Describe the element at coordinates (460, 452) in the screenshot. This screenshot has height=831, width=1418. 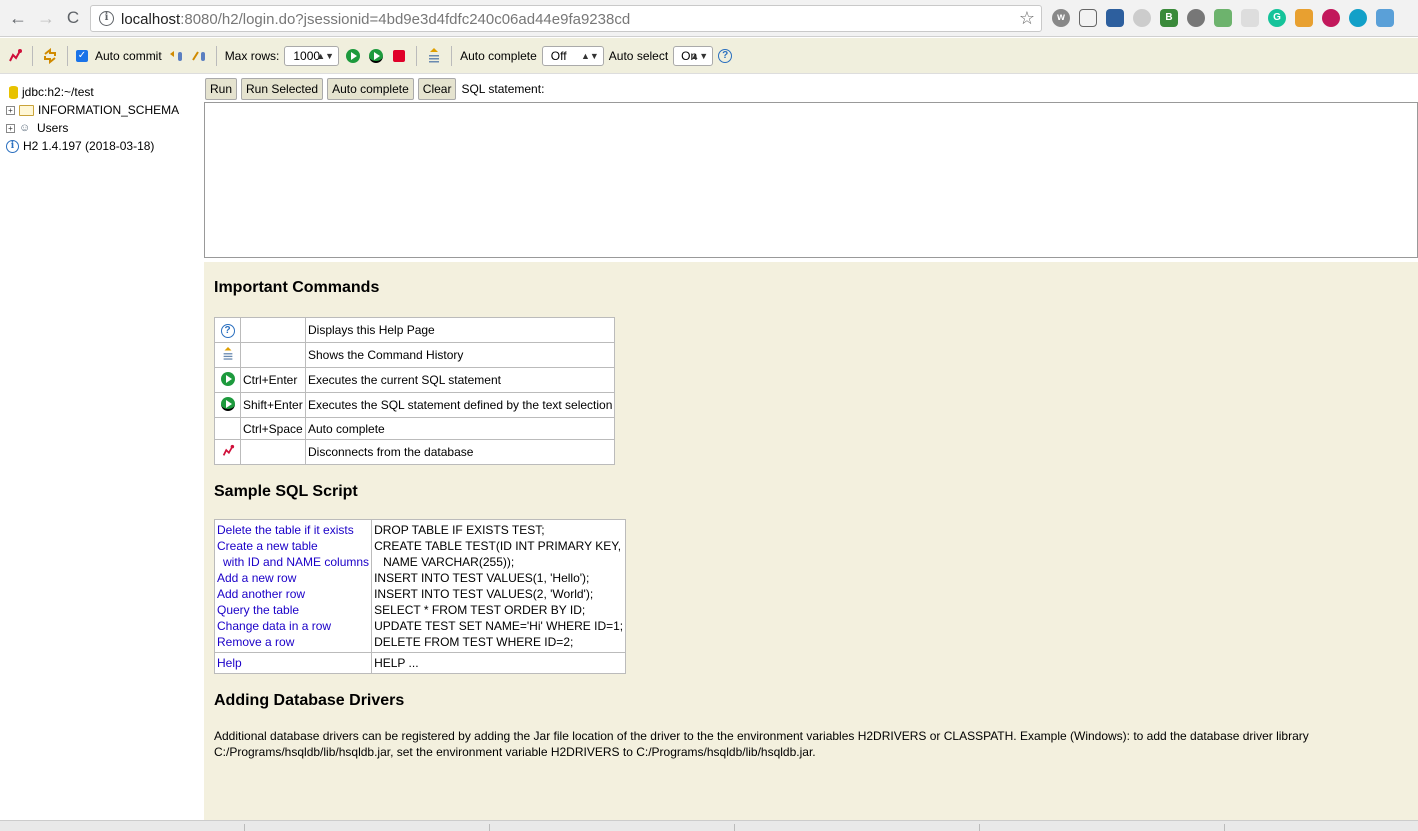
I see `command-desc: Disconnects from the database` at that location.